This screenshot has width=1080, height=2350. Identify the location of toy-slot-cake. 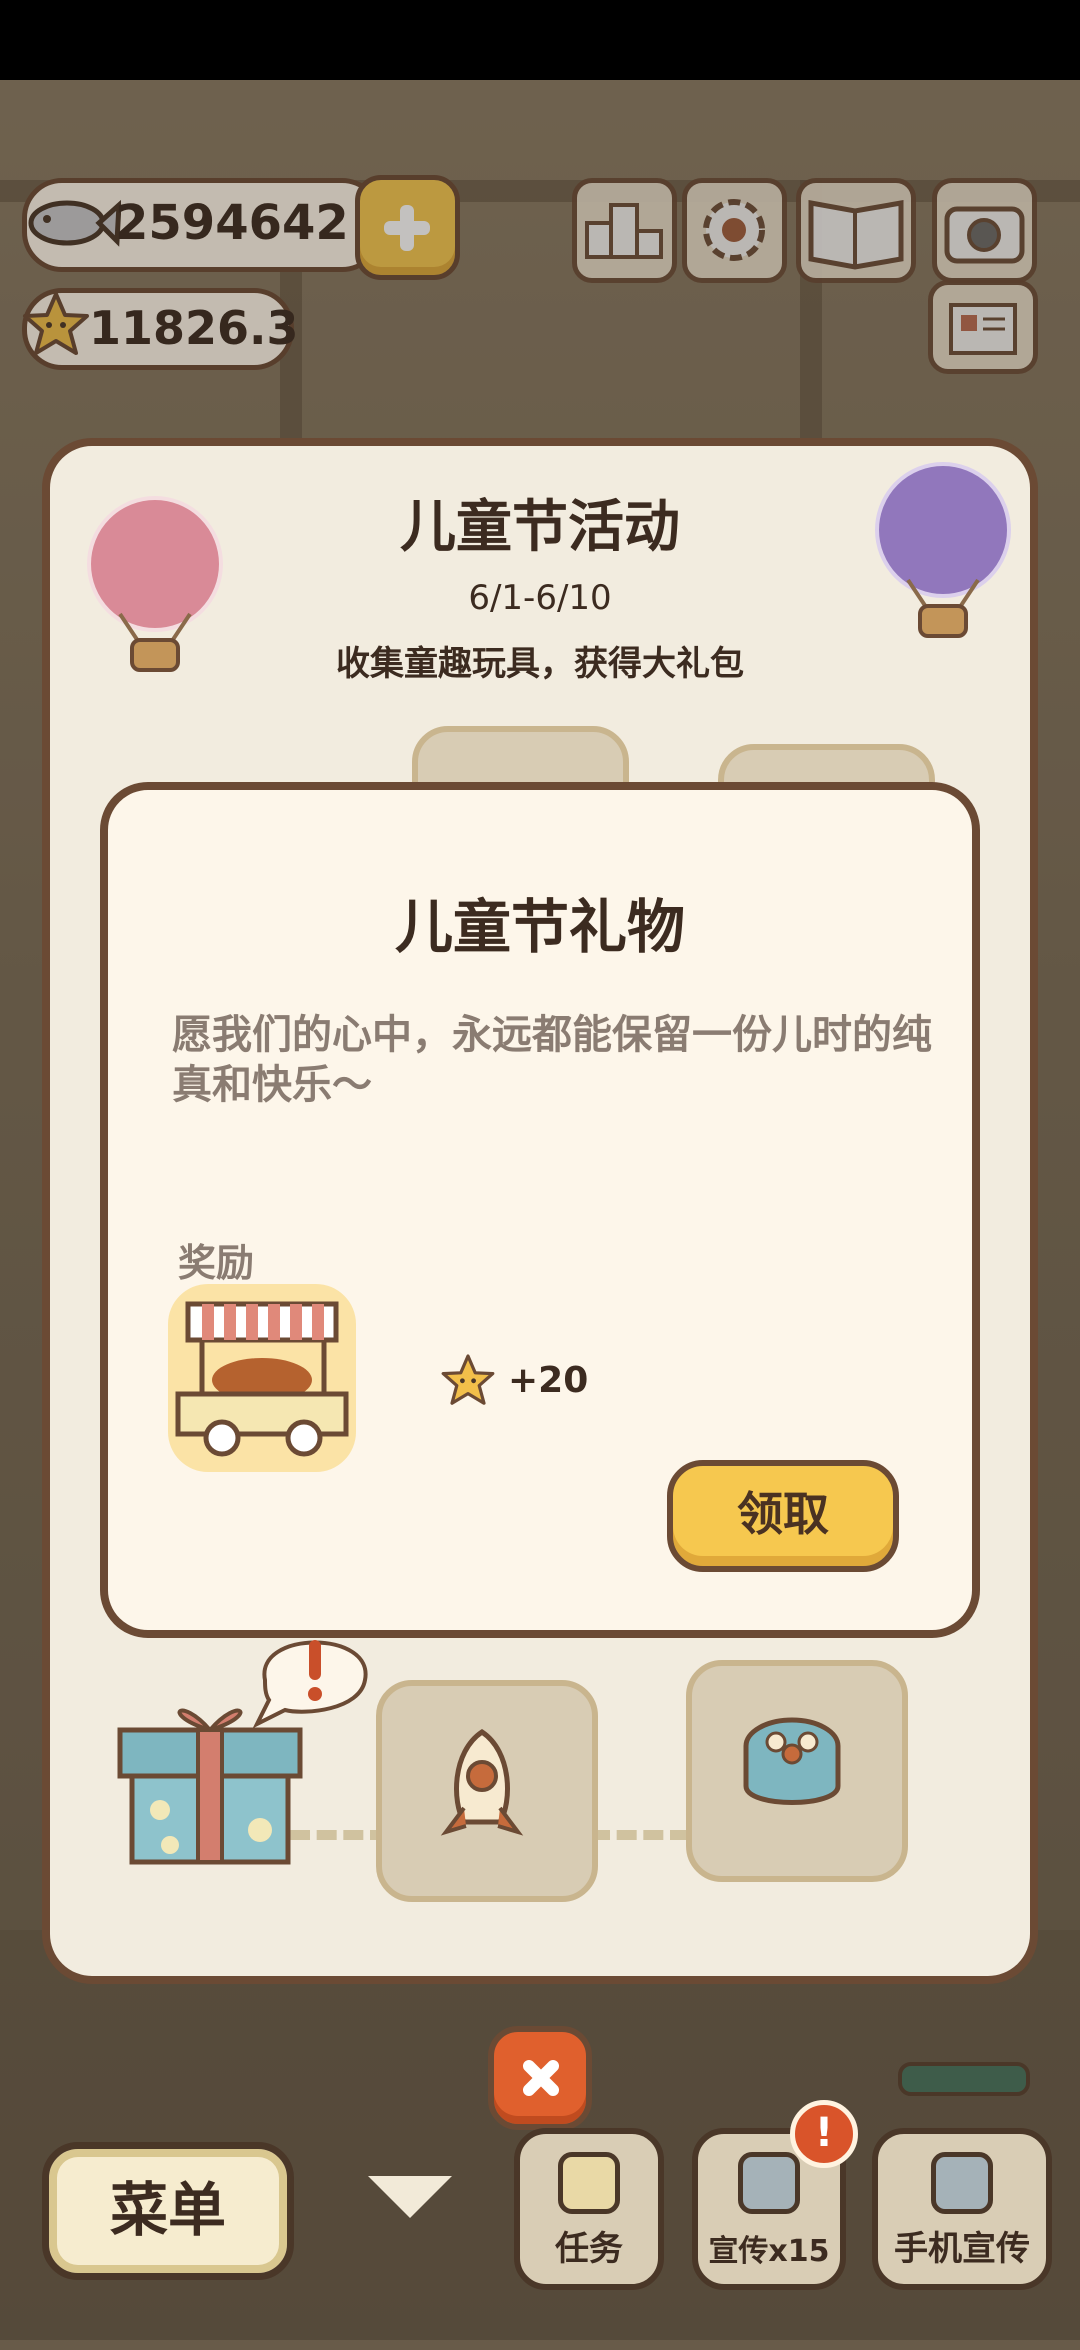
(797, 1771).